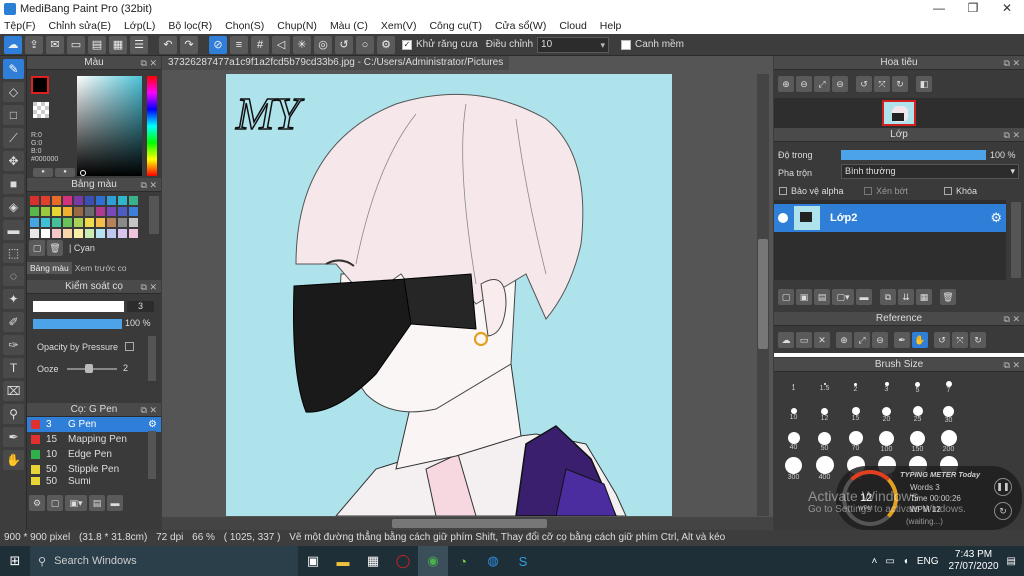  Describe the element at coordinates (407, 44) in the screenshot. I see `antialias-checkbox: ✓` at that location.